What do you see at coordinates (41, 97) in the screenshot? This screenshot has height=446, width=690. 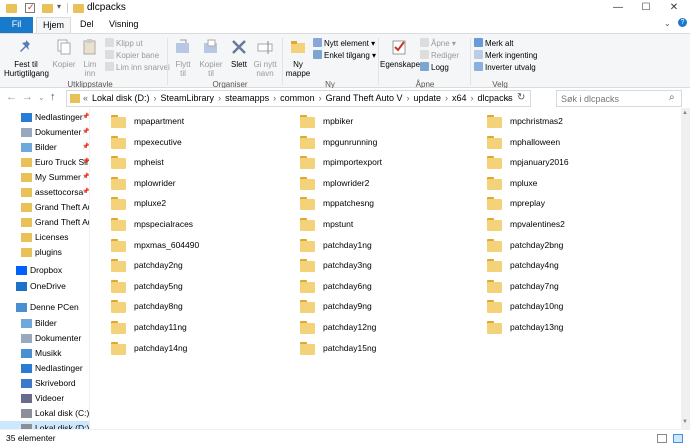 I see `recent-locations-icon: ⌄` at bounding box center [41, 97].